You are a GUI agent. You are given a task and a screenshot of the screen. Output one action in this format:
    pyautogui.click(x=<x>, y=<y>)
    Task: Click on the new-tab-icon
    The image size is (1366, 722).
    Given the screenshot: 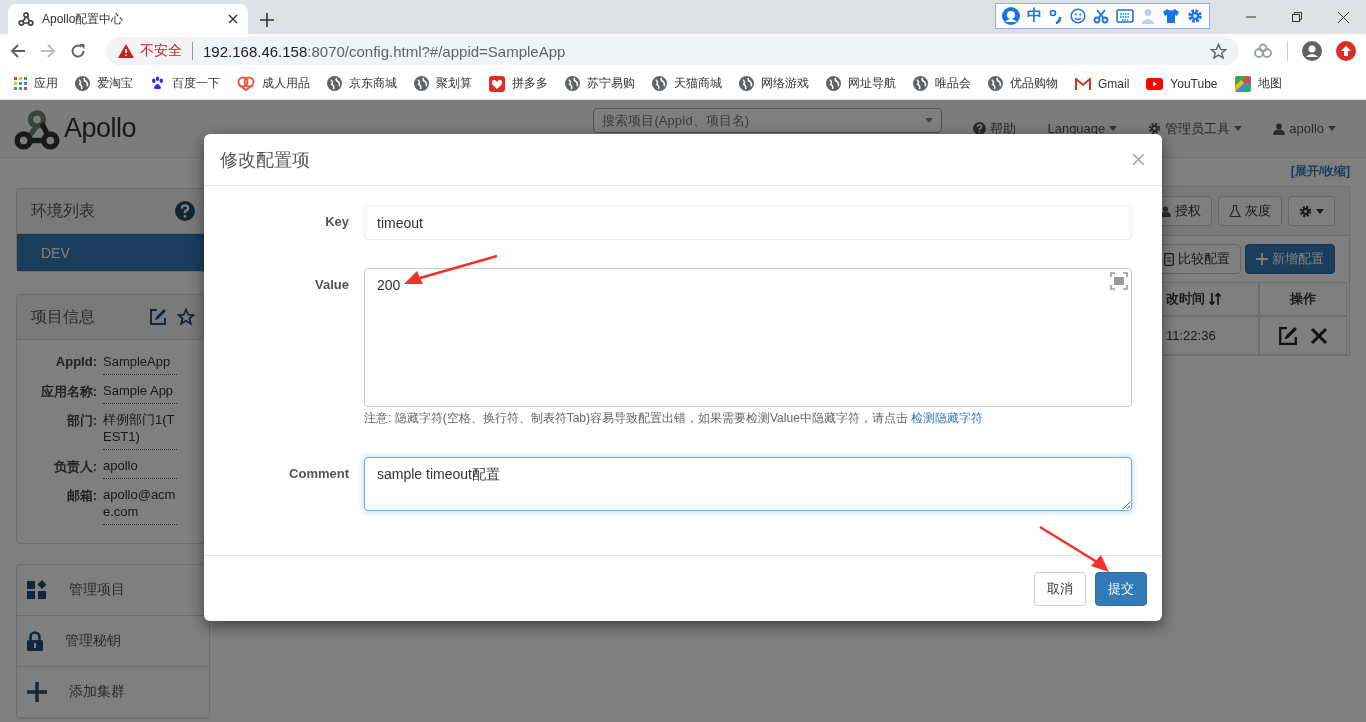 What is the action you would take?
    pyautogui.click(x=267, y=20)
    